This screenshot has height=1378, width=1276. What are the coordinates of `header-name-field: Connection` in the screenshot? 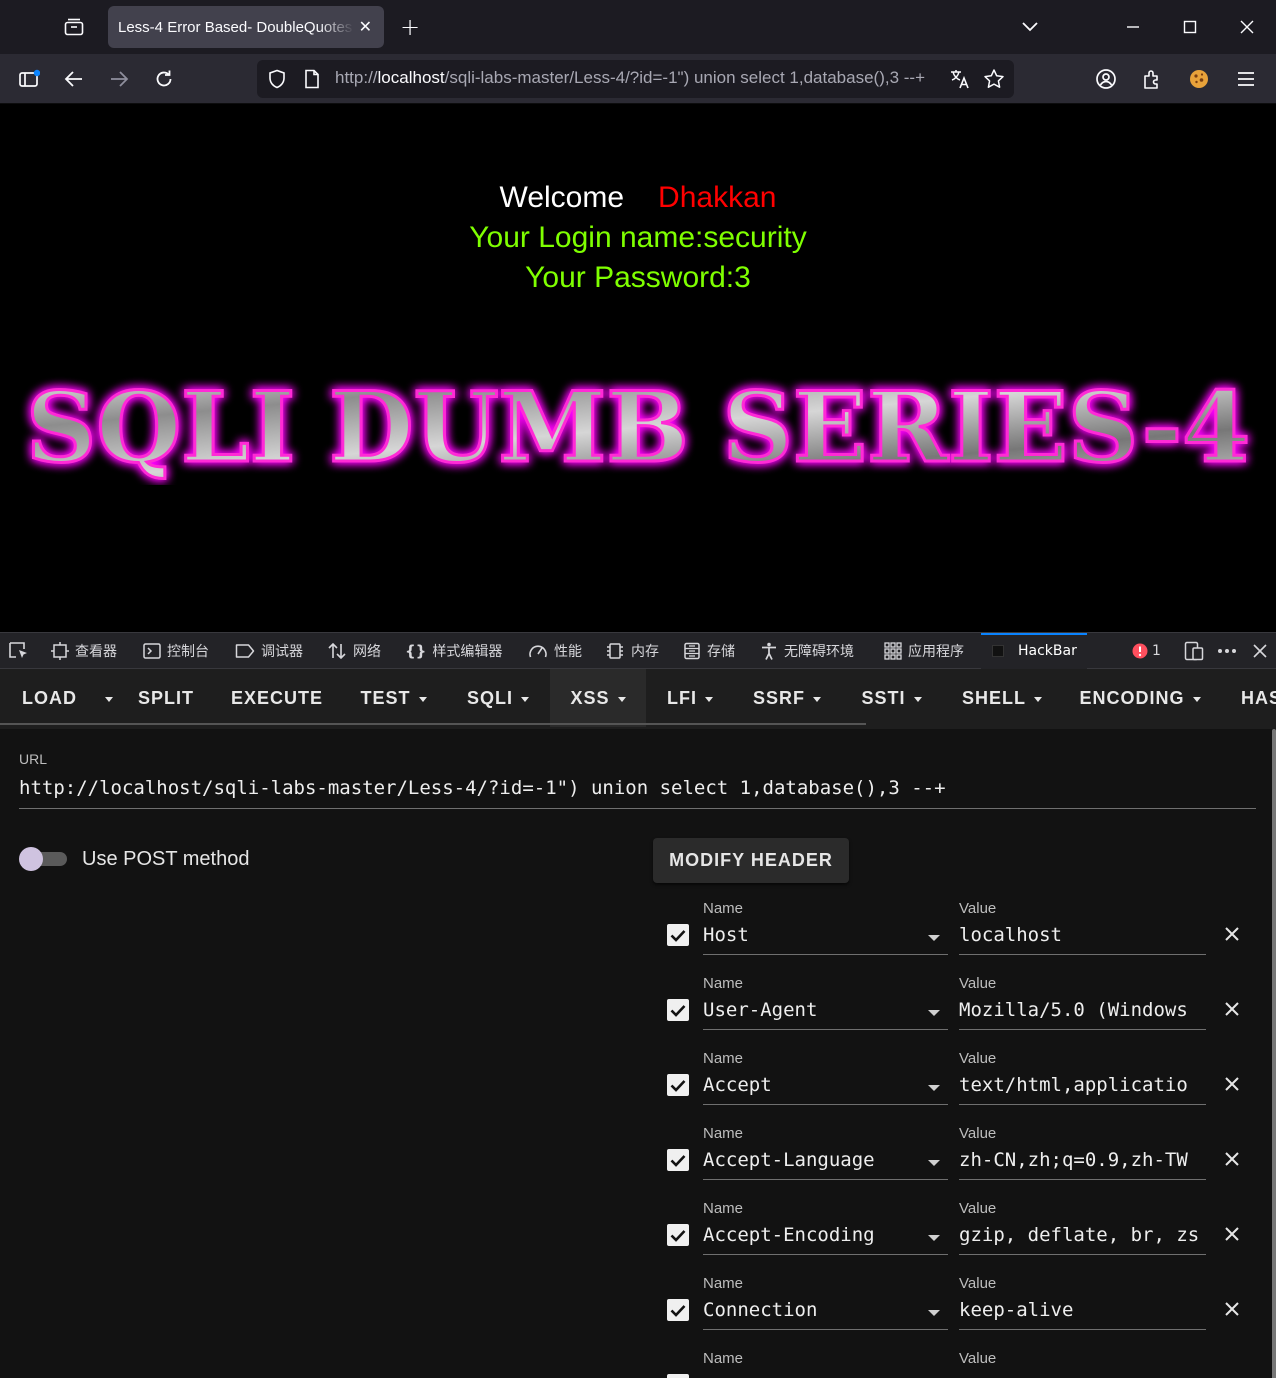 It's located at (825, 1314).